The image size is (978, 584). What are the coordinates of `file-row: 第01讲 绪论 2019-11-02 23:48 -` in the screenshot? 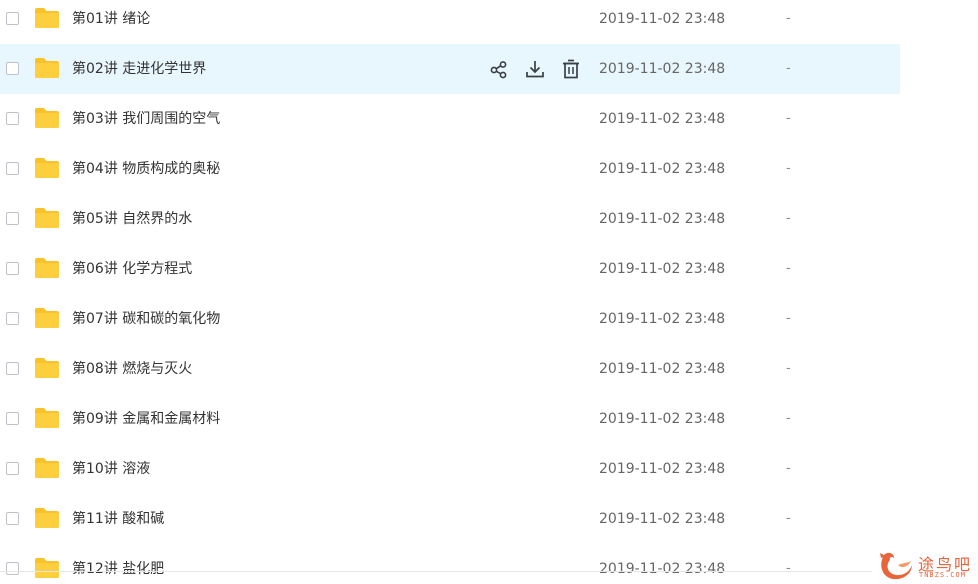 It's located at (450, 22).